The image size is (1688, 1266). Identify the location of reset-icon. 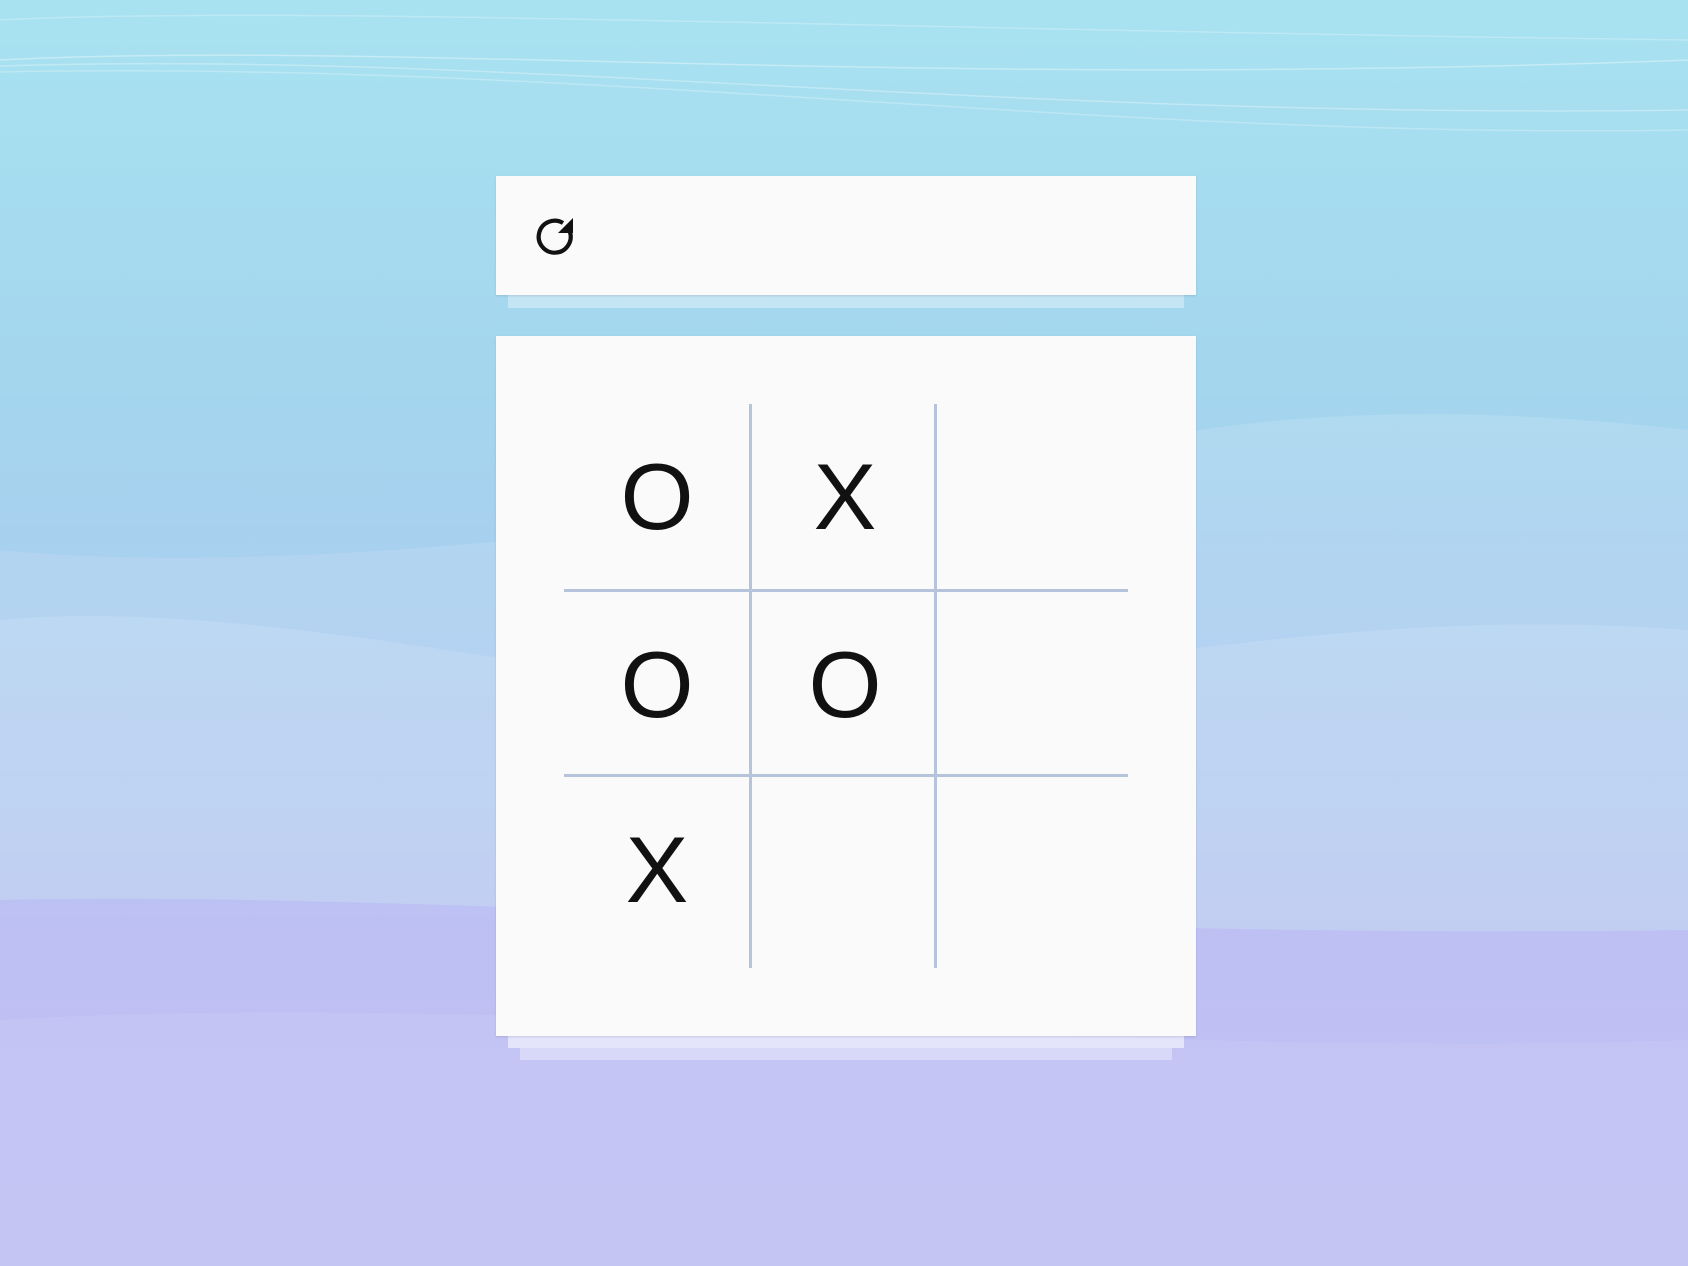
(554, 236).